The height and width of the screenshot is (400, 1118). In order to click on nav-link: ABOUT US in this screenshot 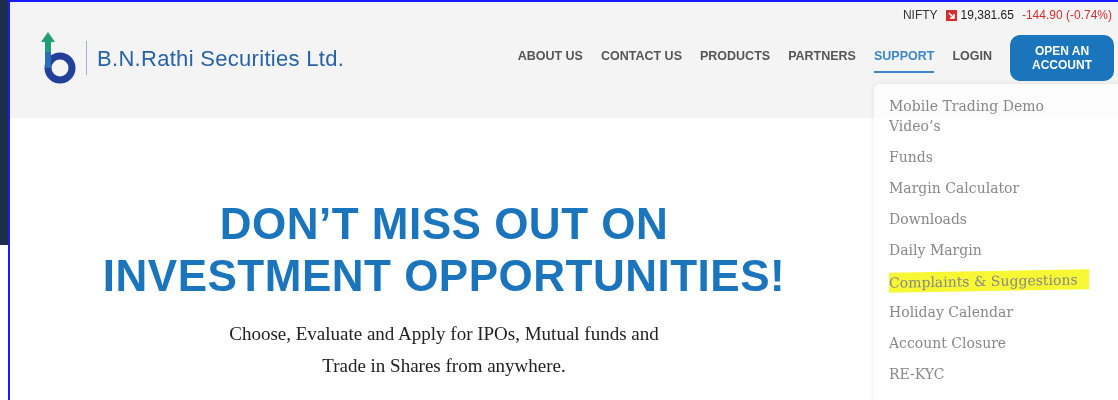, I will do `click(550, 58)`.